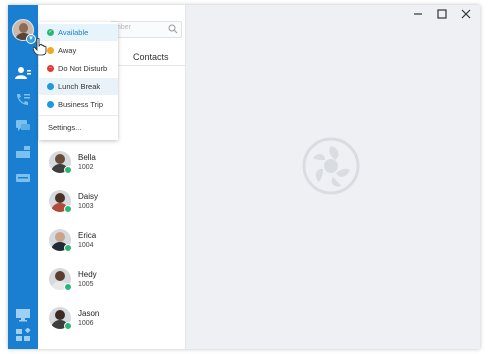 The height and width of the screenshot is (354, 490). What do you see at coordinates (86, 245) in the screenshot?
I see `contact-extension: 1004` at bounding box center [86, 245].